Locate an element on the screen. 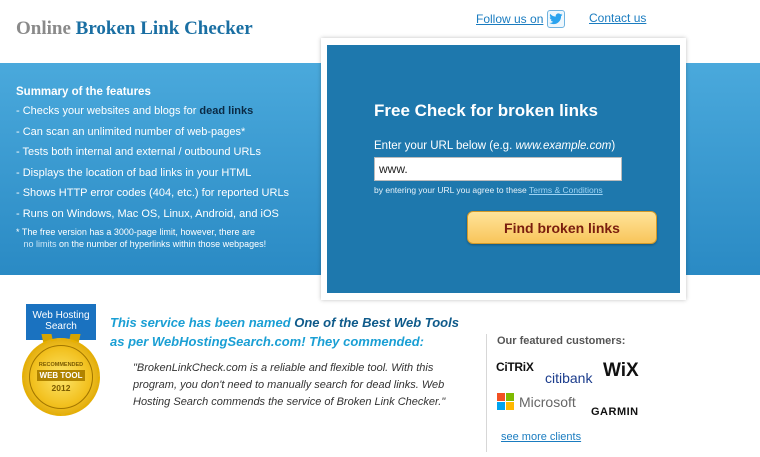  follow-us: Follow us on is located at coordinates (521, 19).